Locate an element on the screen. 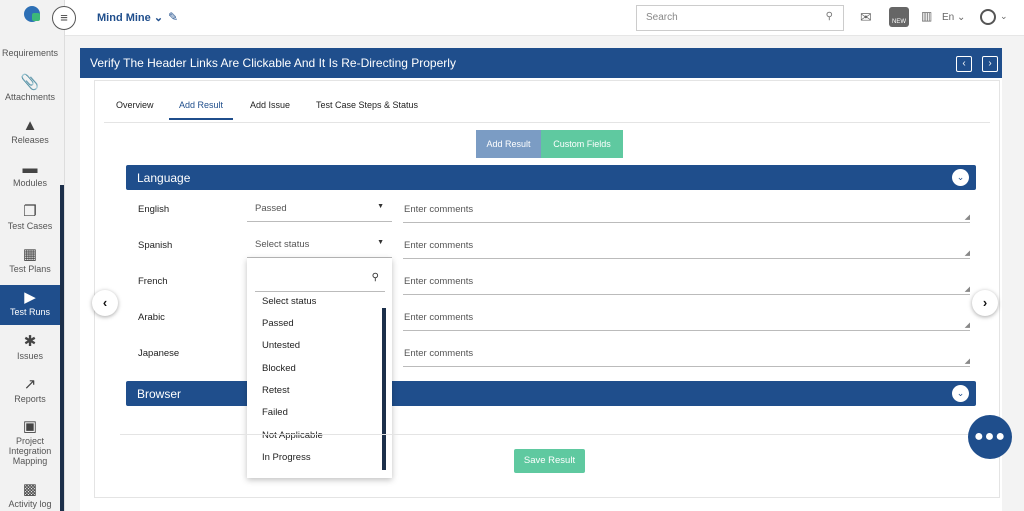 Image resolution: width=1024 pixels, height=511 pixels. copy-icon: ❐ is located at coordinates (30, 211).